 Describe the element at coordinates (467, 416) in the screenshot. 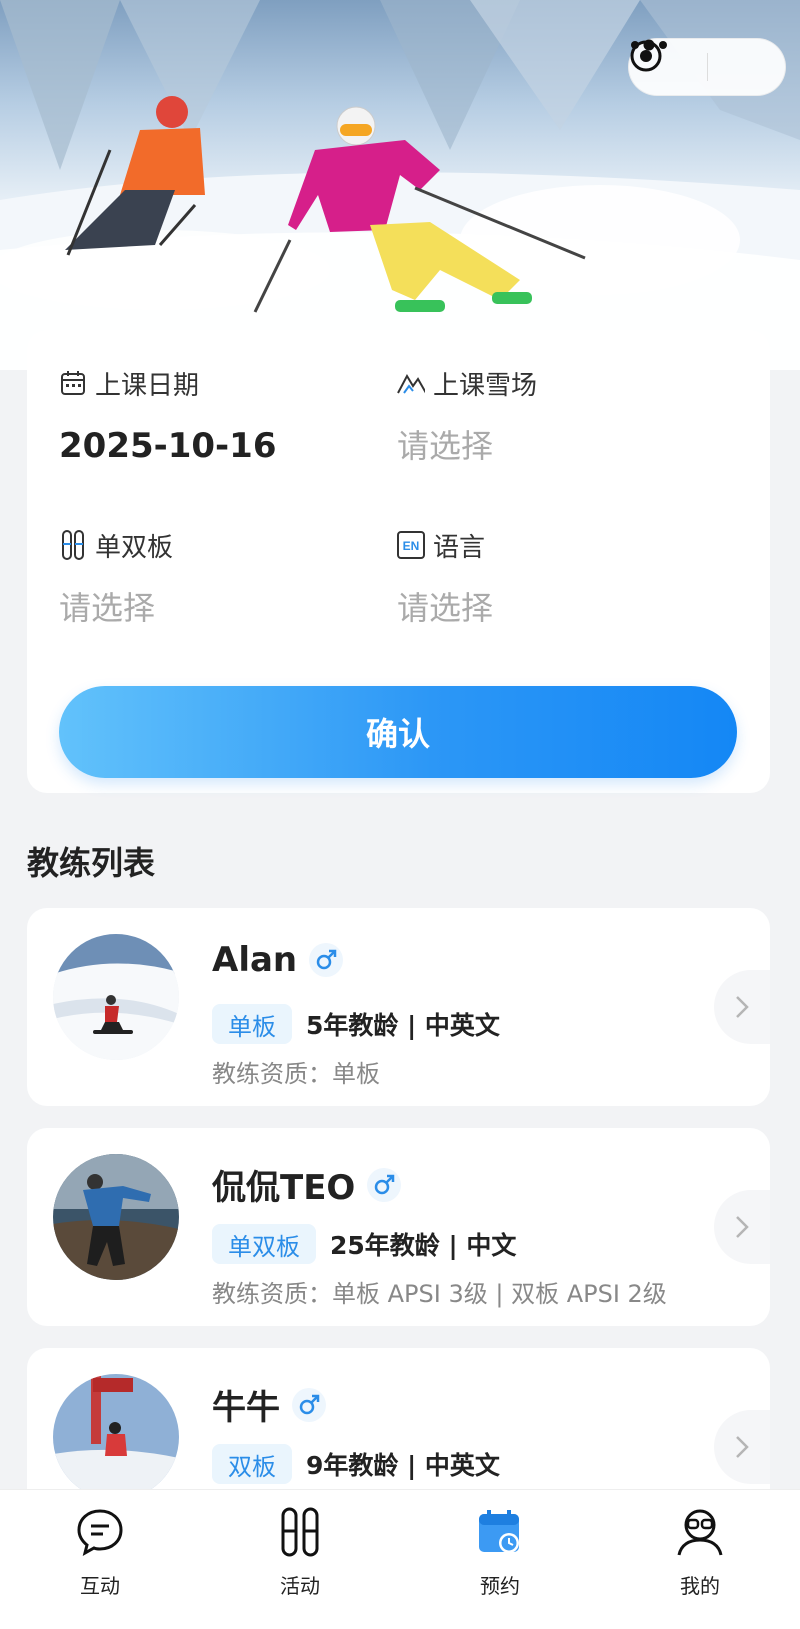

I see `resort-field: 上课雪场 请选择` at that location.